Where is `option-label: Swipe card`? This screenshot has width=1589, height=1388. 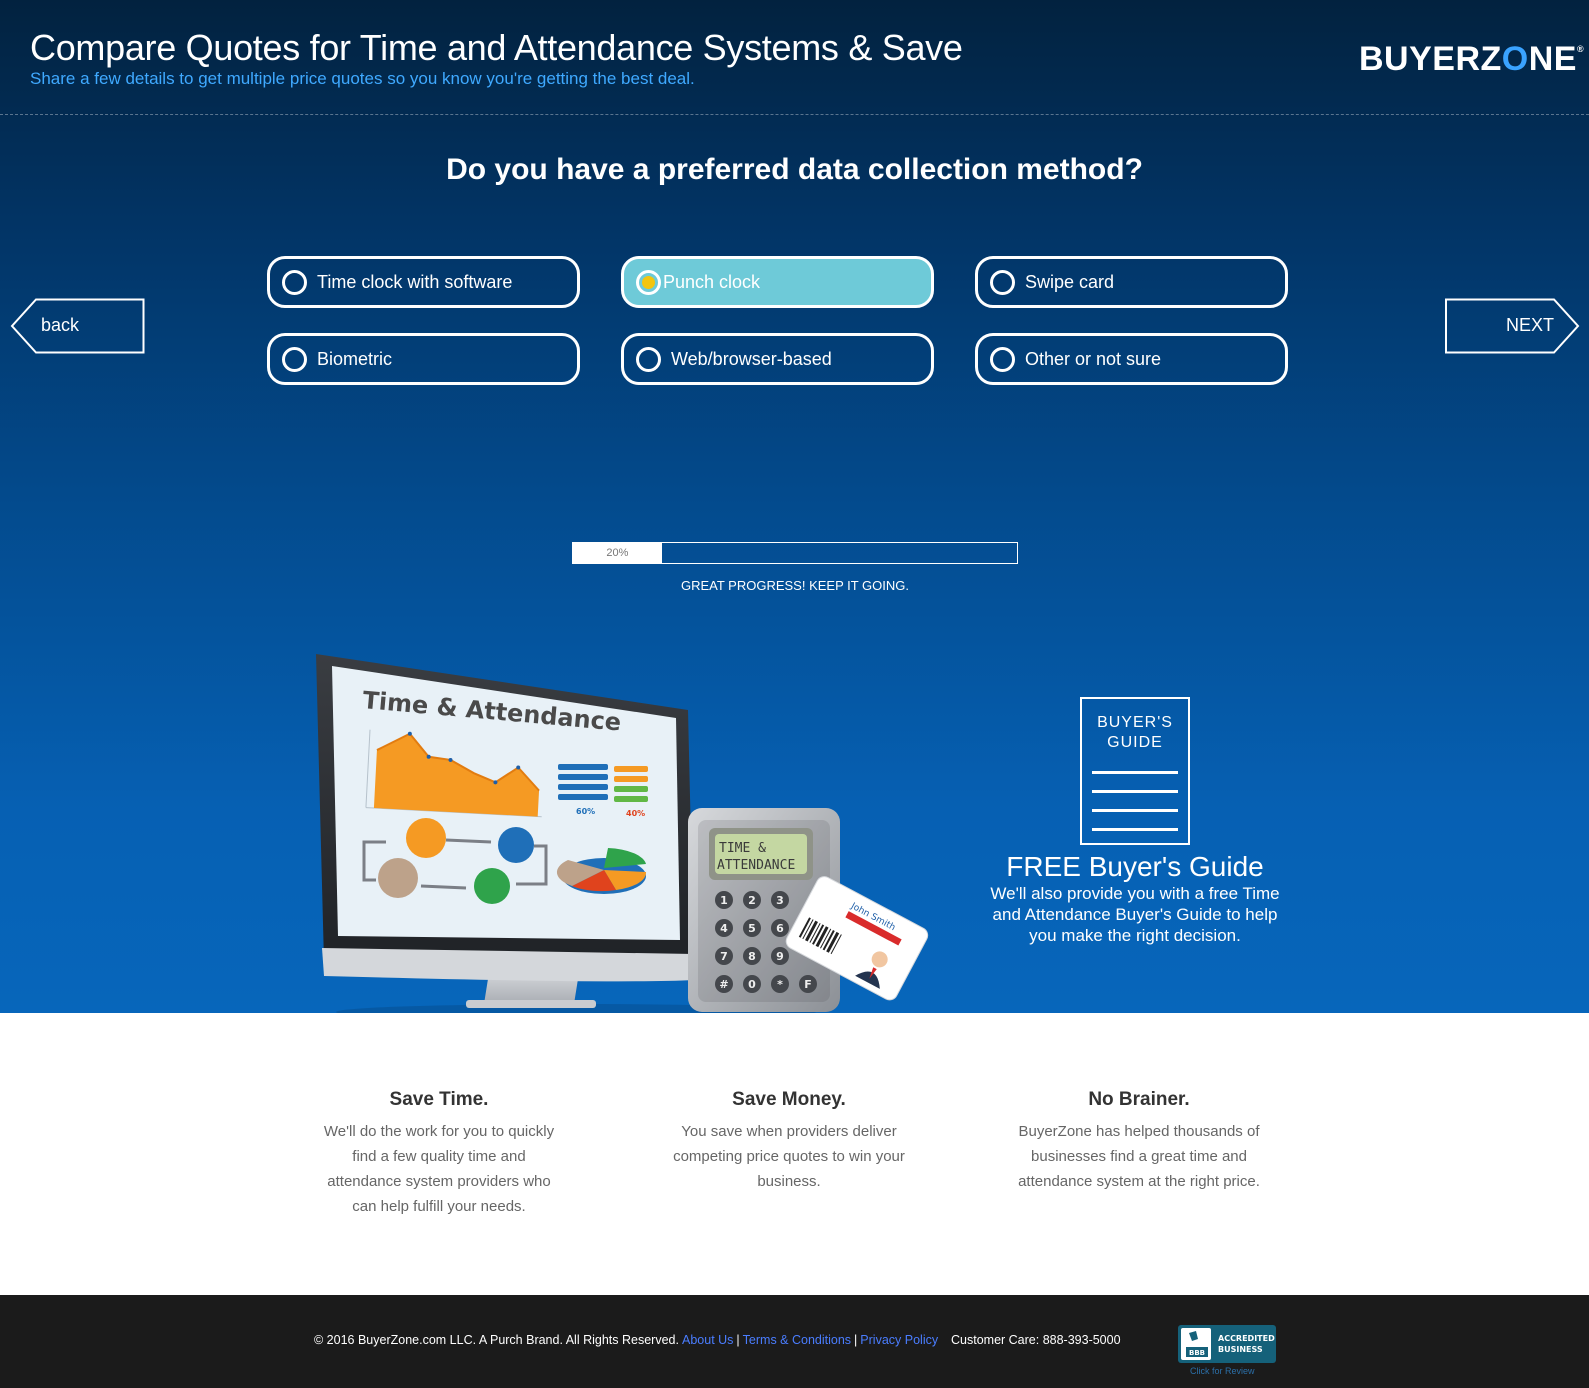 option-label: Swipe card is located at coordinates (1070, 281).